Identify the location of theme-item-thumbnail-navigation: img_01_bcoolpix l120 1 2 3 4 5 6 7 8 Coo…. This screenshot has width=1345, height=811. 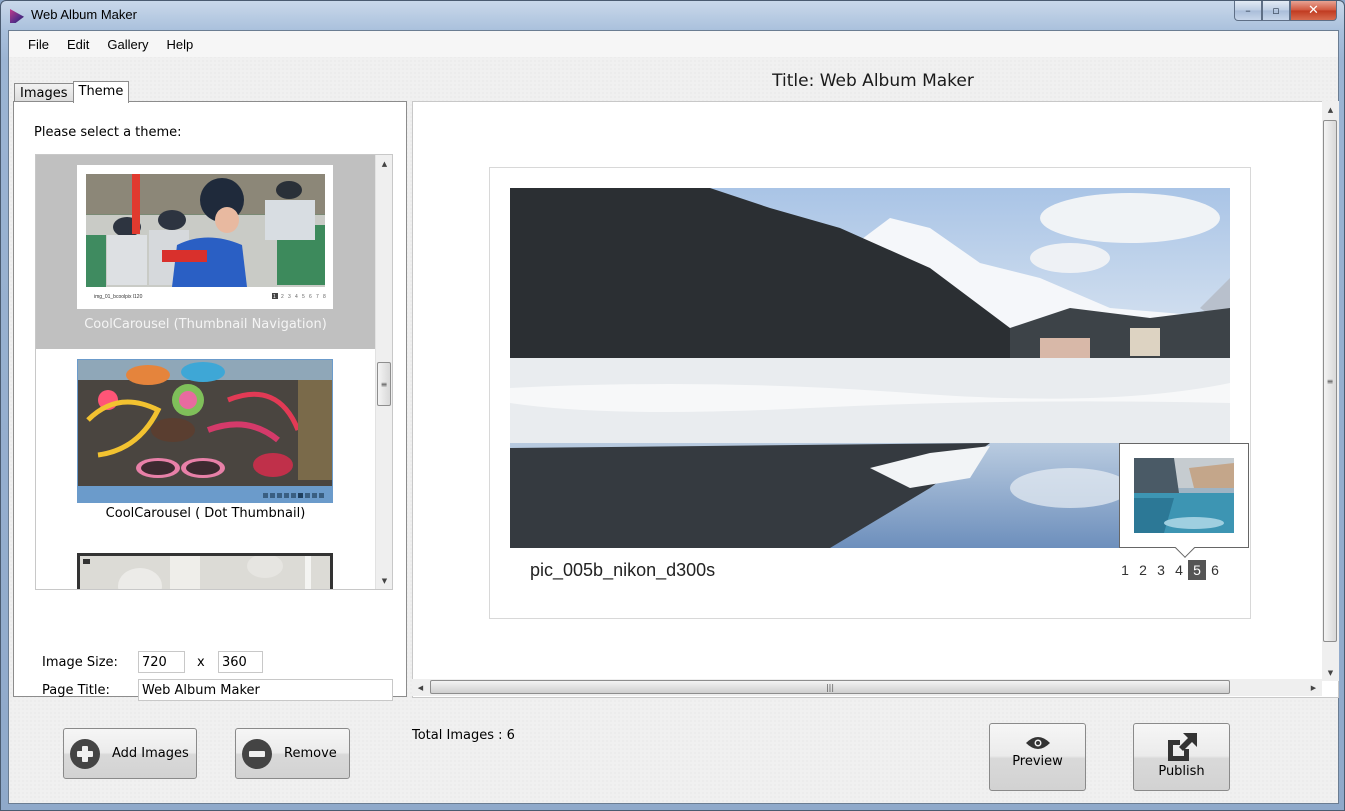
(205, 252).